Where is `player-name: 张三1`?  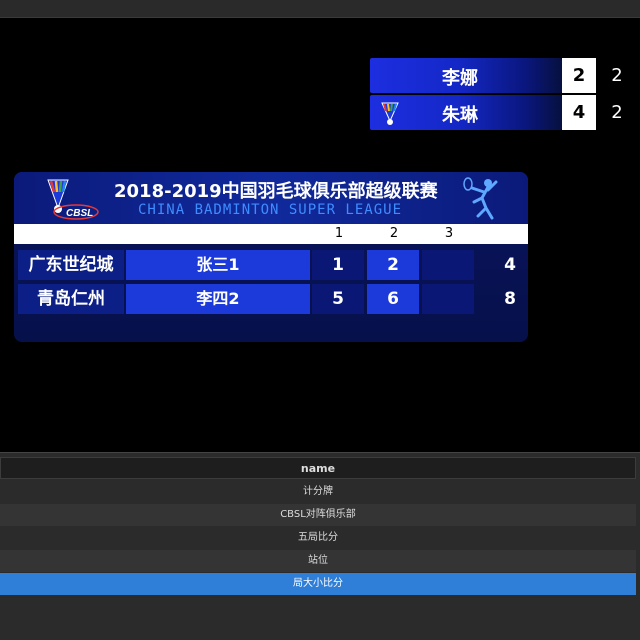
player-name: 张三1 is located at coordinates (218, 265).